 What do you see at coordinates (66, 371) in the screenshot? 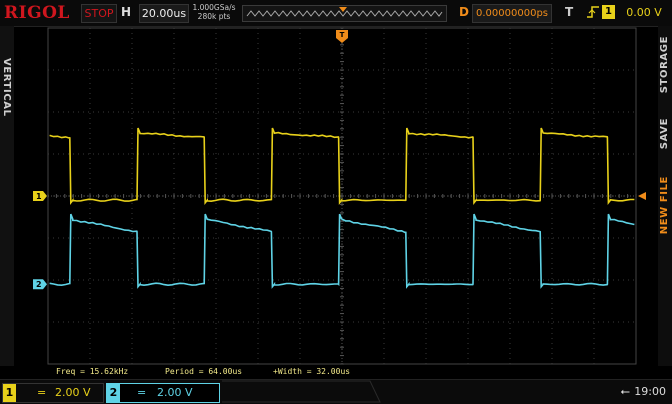
I see `measurement-label: Freq` at bounding box center [66, 371].